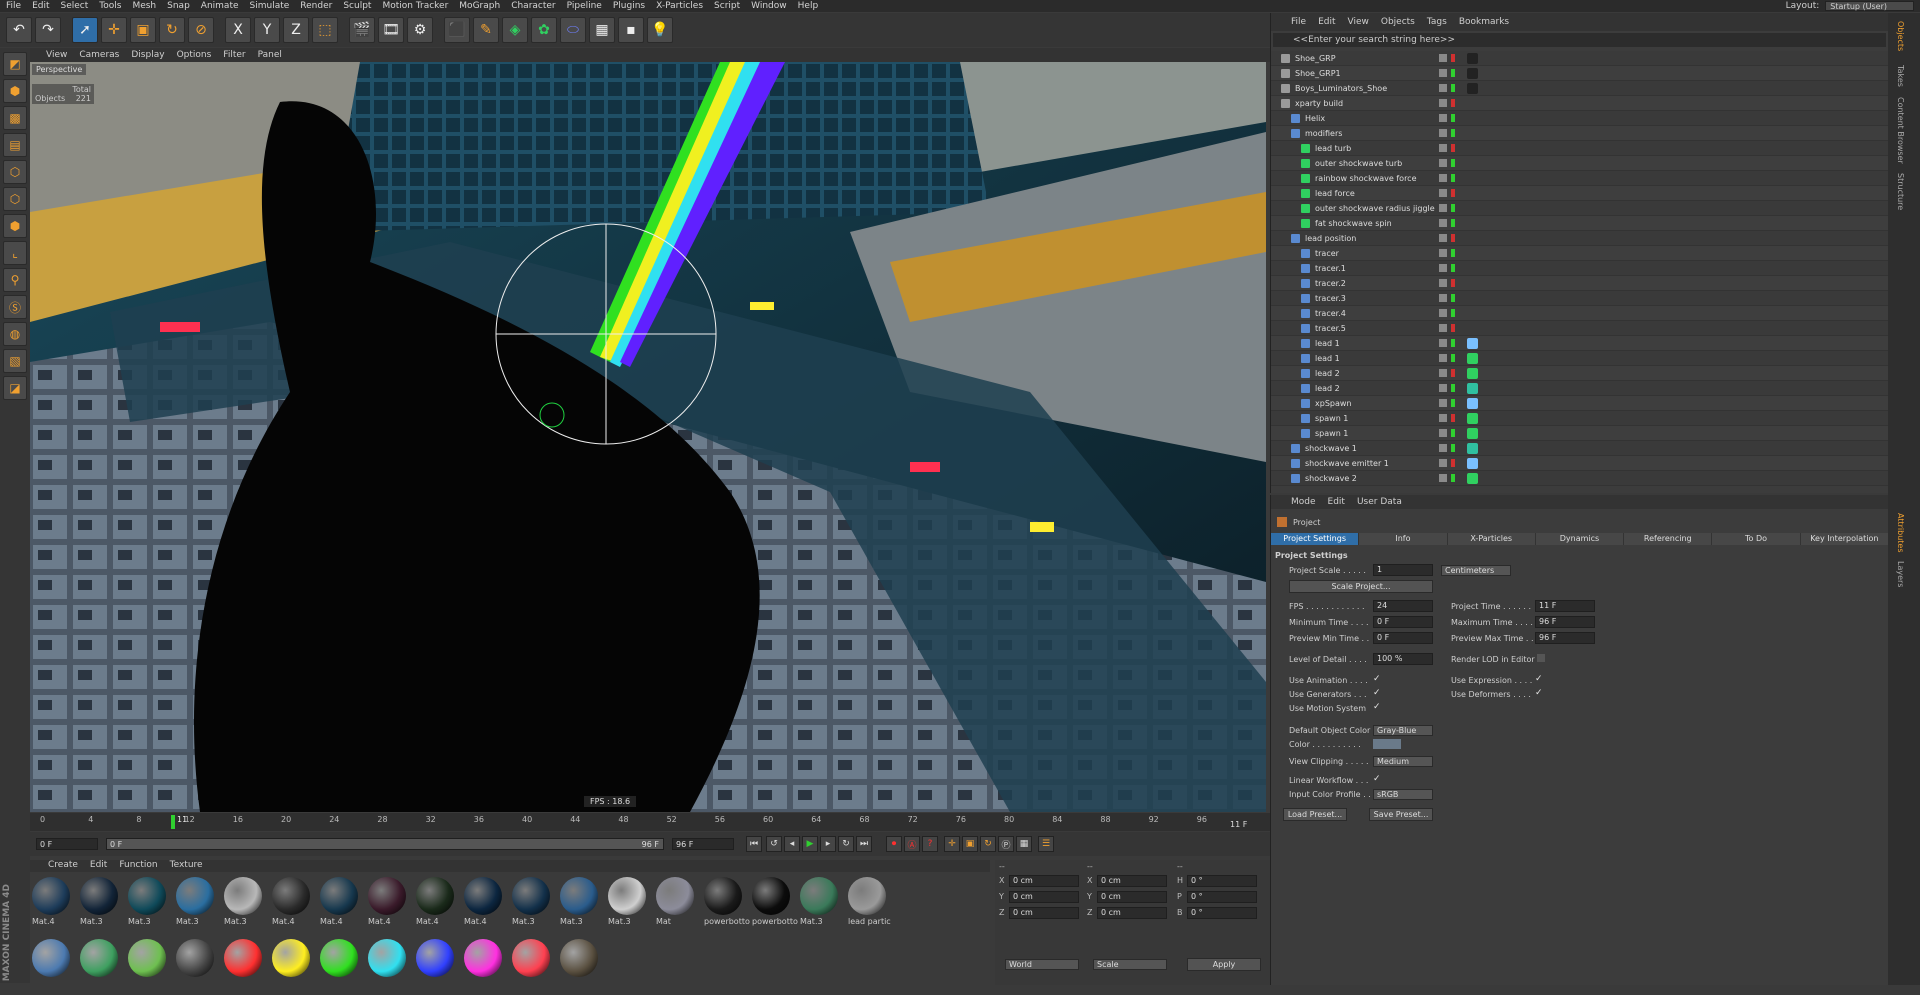 Image resolution: width=1920 pixels, height=995 pixels. Describe the element at coordinates (1303, 502) in the screenshot. I see `attr-menu-mode: Mode` at that location.